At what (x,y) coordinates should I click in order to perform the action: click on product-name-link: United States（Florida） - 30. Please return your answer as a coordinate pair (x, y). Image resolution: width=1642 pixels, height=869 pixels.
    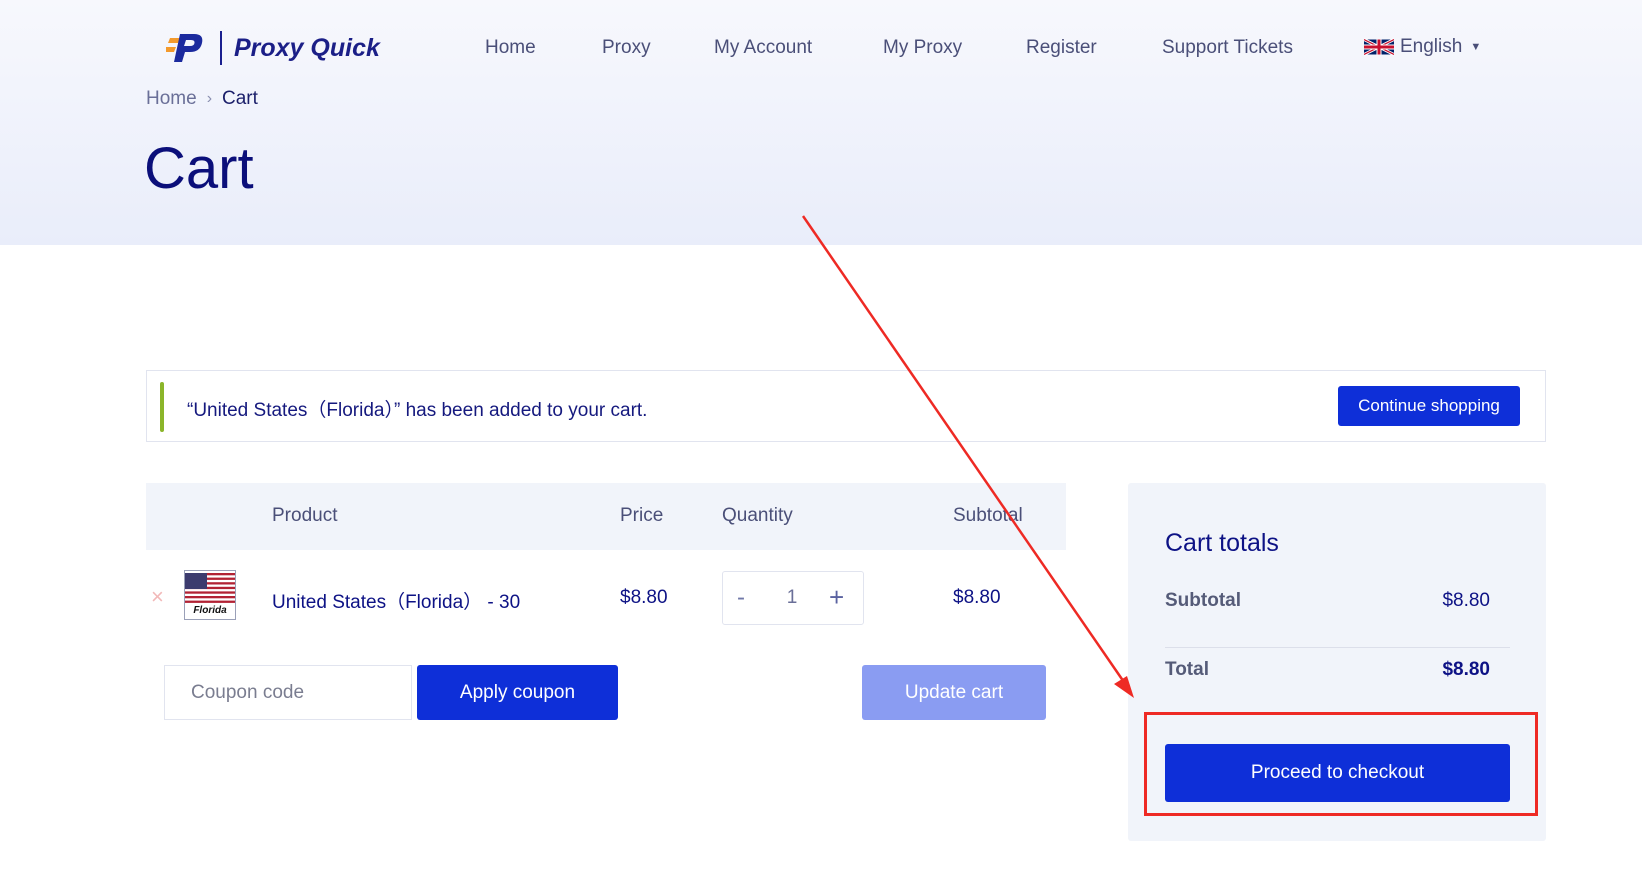
    Looking at the image, I should click on (396, 600).